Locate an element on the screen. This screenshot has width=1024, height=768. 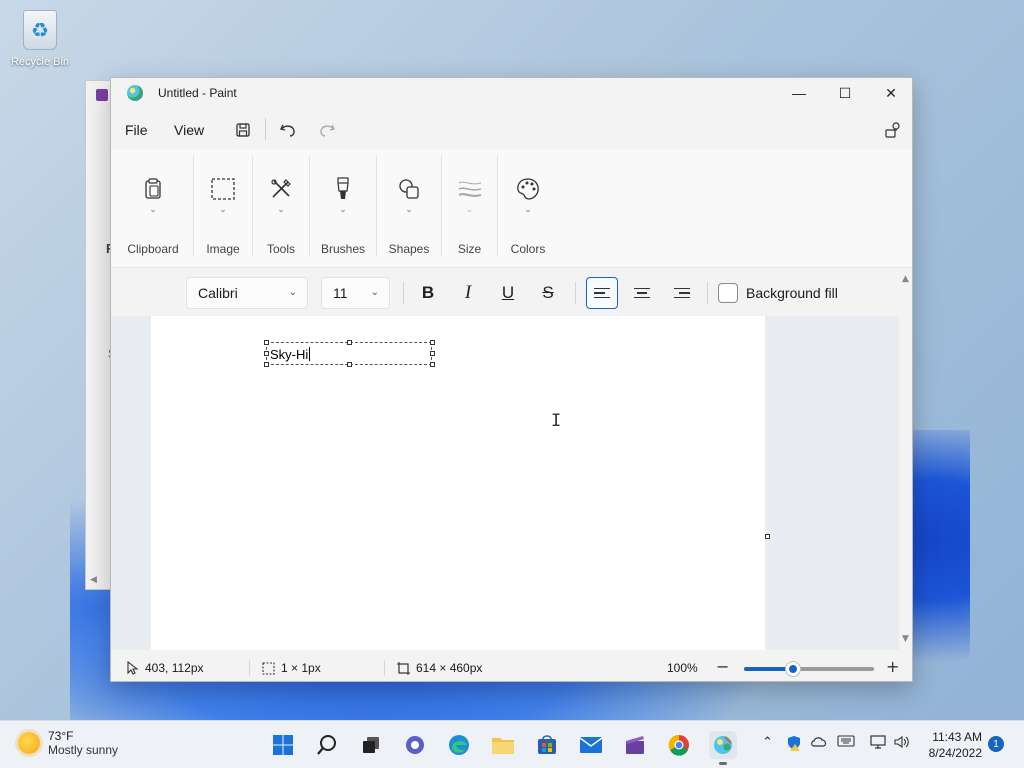
share-settings-icon is located at coordinates (893, 130).